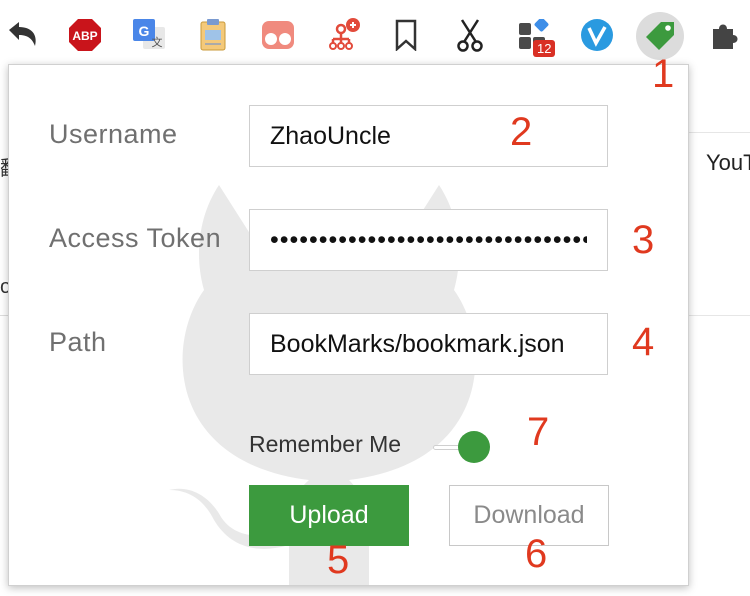 Image resolution: width=750 pixels, height=596 pixels. Describe the element at coordinates (278, 35) in the screenshot. I see `eyes-icon` at that location.